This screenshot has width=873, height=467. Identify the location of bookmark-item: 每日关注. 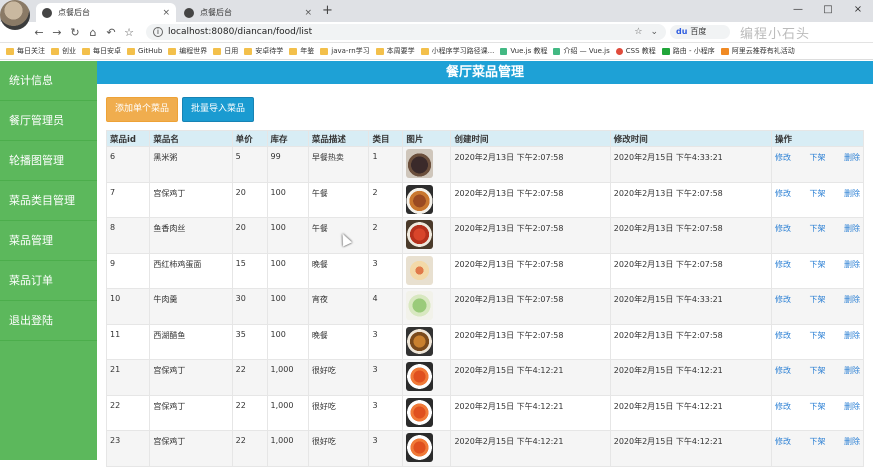
(25, 51).